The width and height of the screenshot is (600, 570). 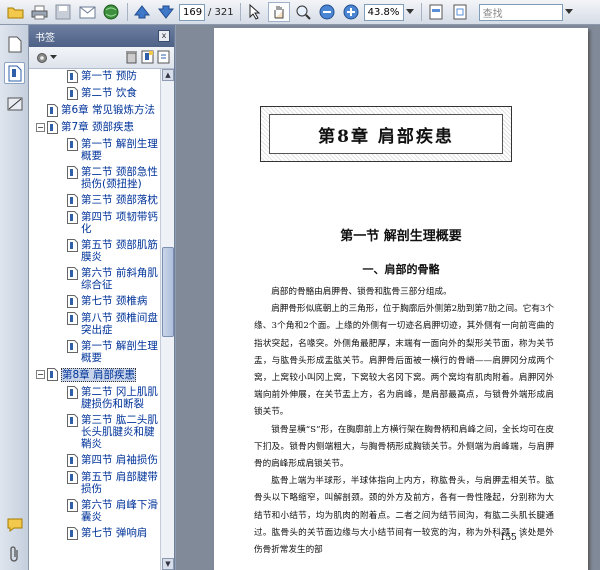 I want to click on bookmark-item: 第三节 肱二头肌长头肌腱炎和腱鞘炎, so click(x=94, y=433).